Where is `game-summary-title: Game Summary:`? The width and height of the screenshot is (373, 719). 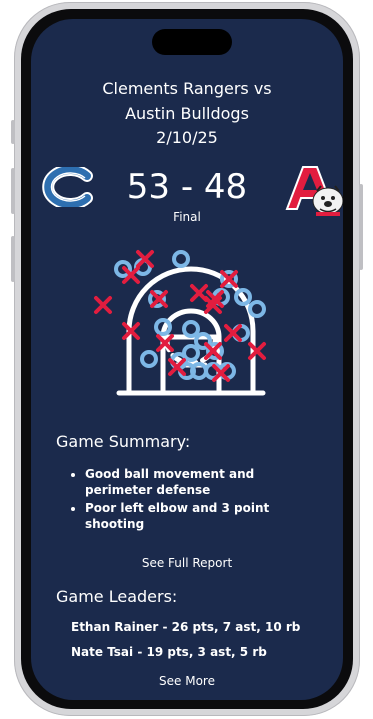
game-summary-title: Game Summary: is located at coordinates (123, 441).